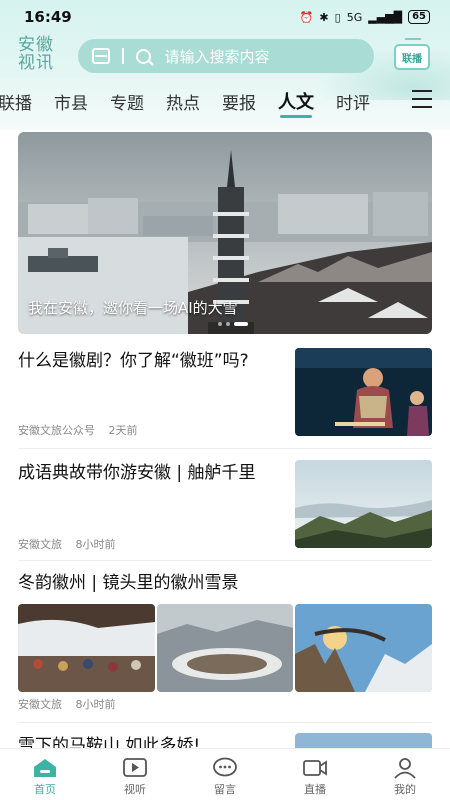 The image size is (450, 800). I want to click on app-header: 安徽 视讯 请输入搜索内容 联播, so click(225, 56).